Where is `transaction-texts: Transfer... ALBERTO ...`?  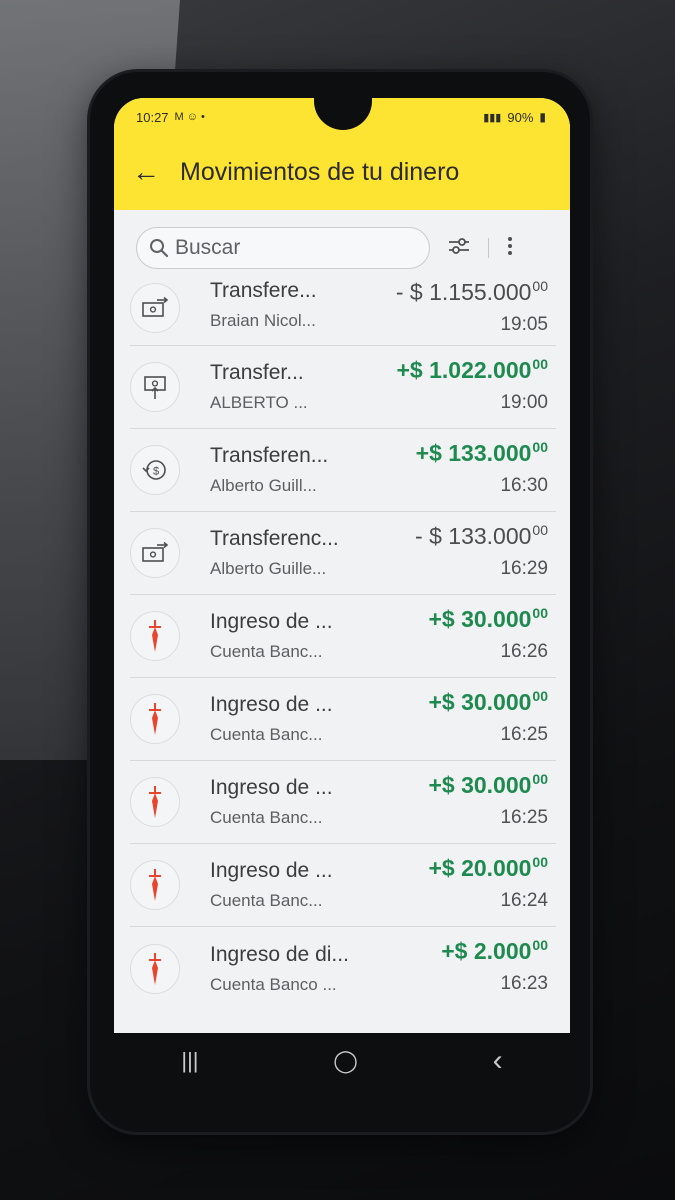 transaction-texts: Transfer... ALBERTO ... is located at coordinates (290, 387).